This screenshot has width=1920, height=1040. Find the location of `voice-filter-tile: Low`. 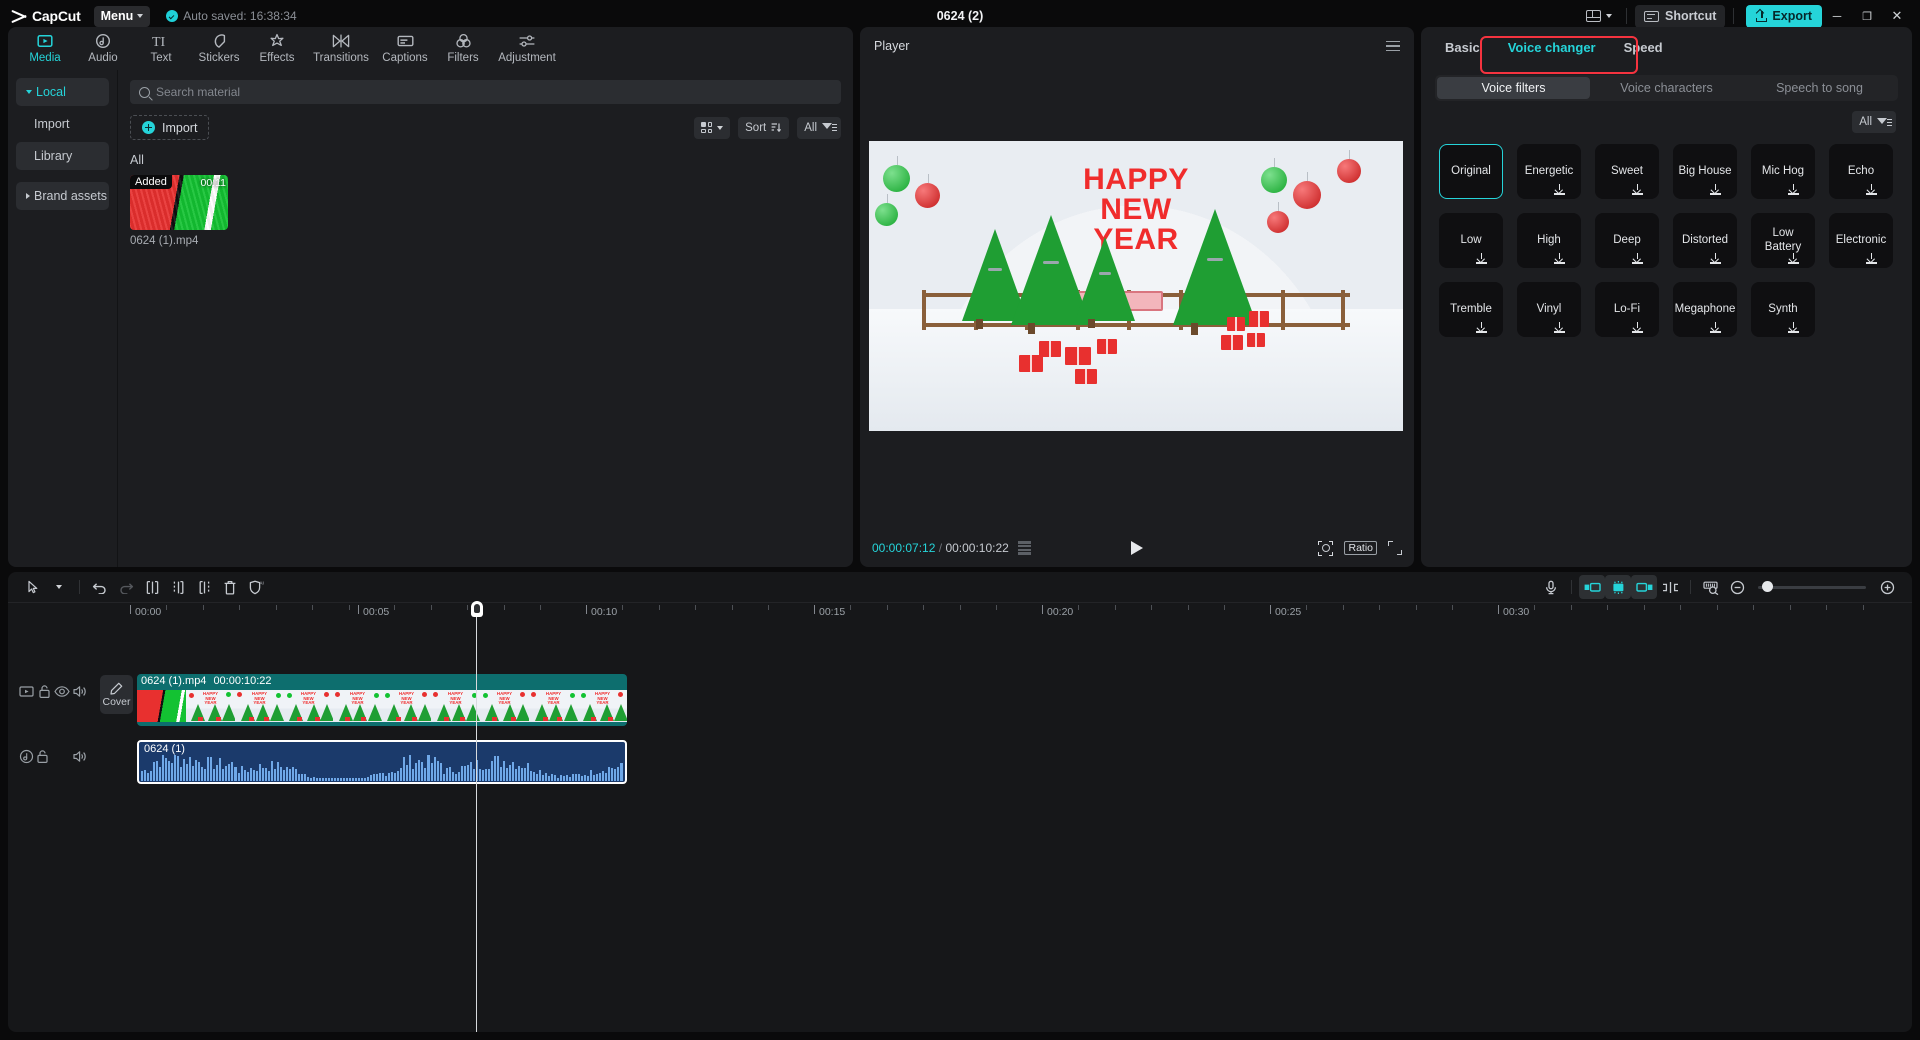

voice-filter-tile: Low is located at coordinates (1471, 240).